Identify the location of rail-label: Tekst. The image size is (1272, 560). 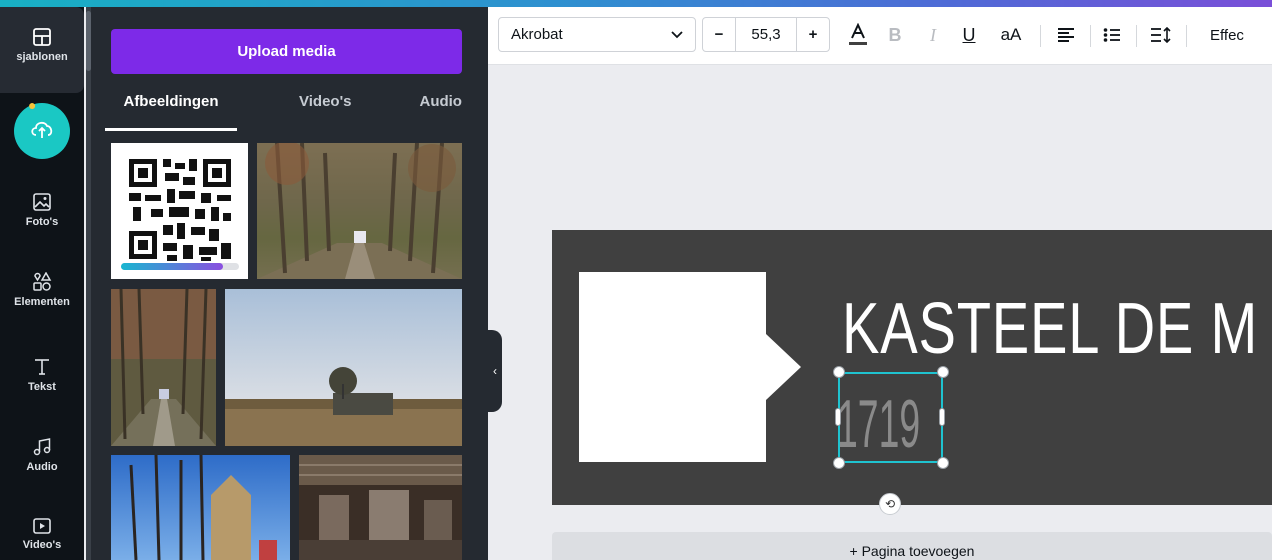
(42, 387).